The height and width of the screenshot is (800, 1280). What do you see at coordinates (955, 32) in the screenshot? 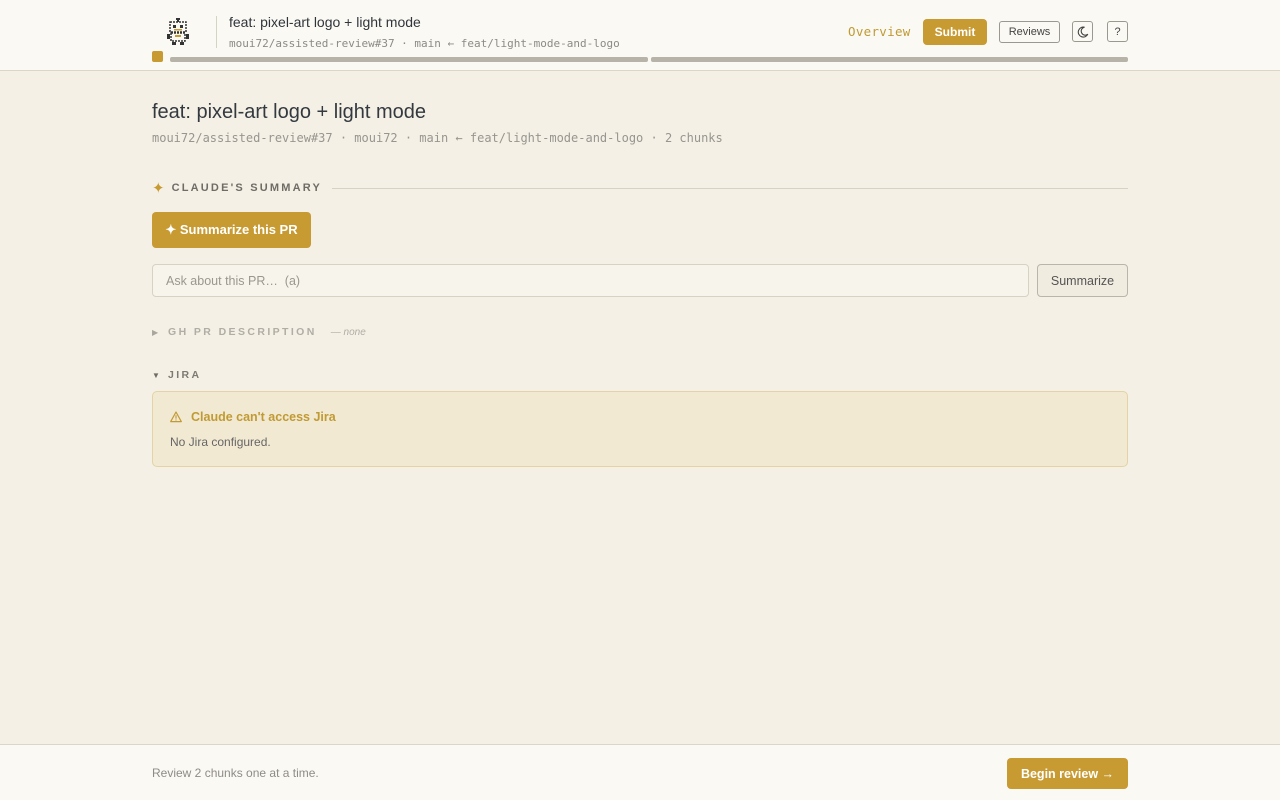
I see `submit-button: Submit` at bounding box center [955, 32].